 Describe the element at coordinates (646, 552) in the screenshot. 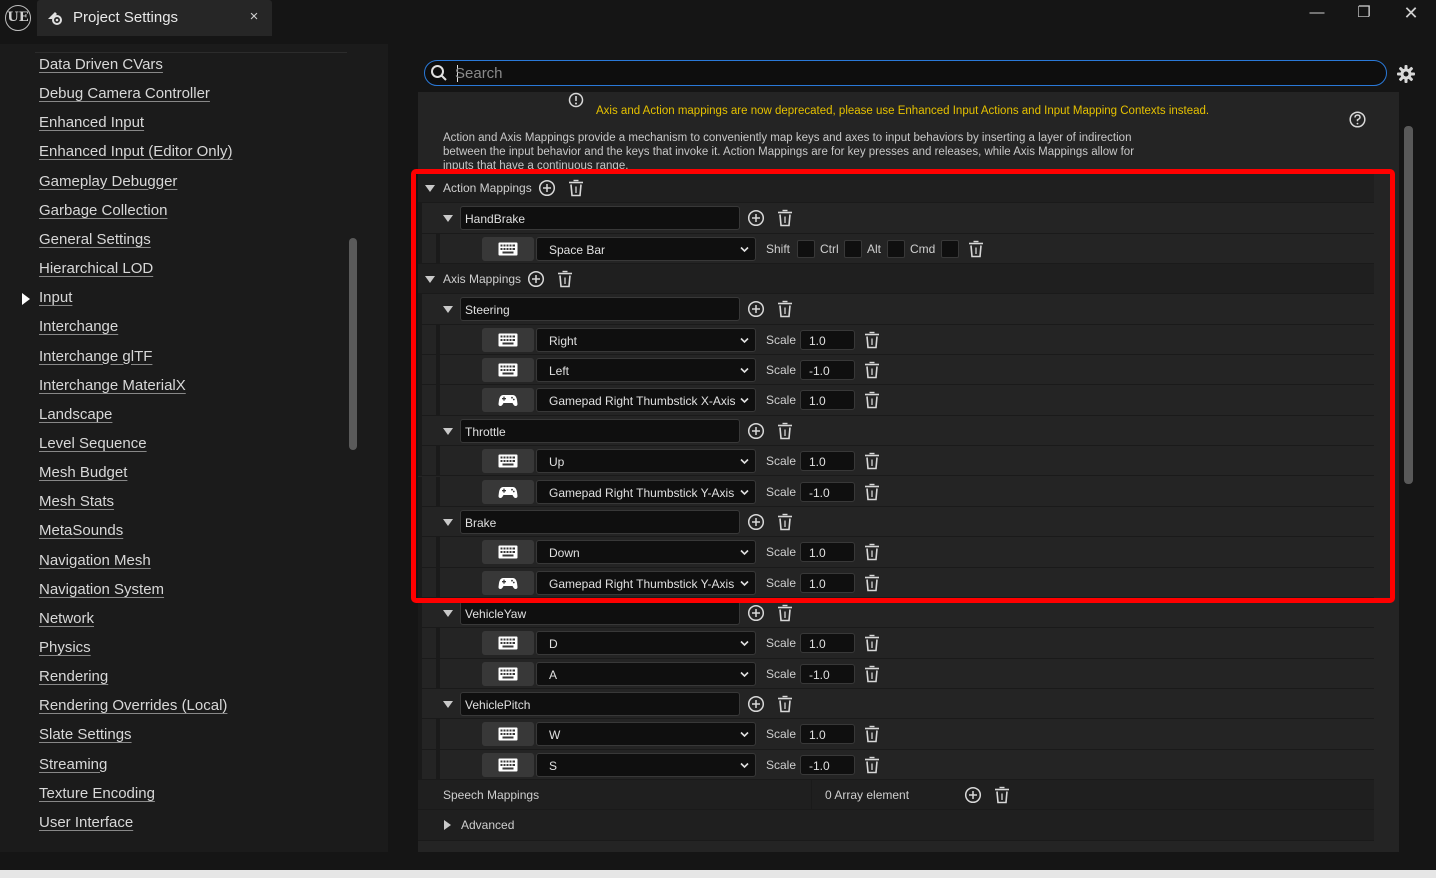

I see `key-combo: Down` at that location.